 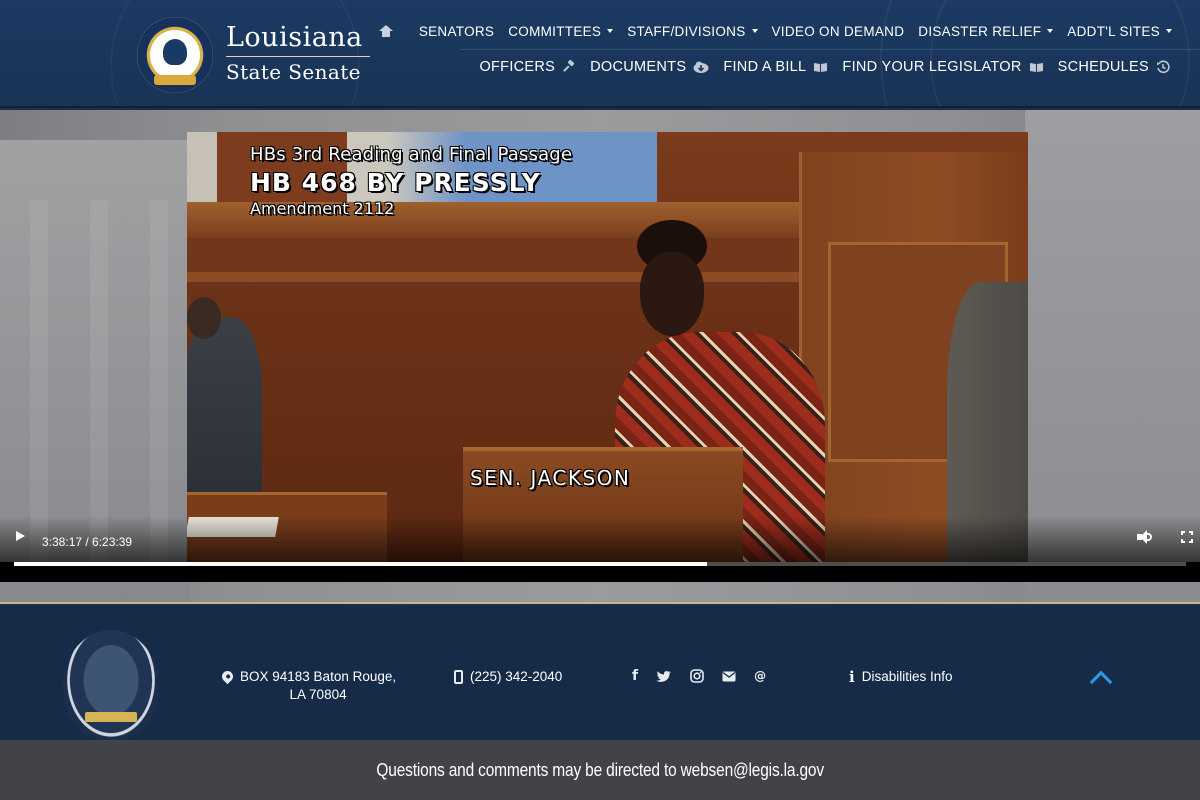 I want to click on brand-title: Louisiana, so click(x=294, y=37).